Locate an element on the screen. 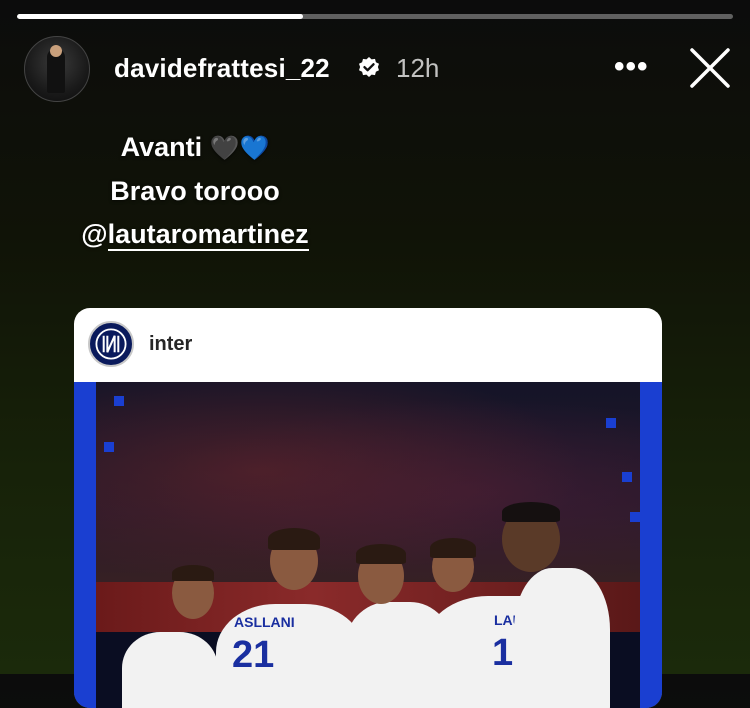 The height and width of the screenshot is (708, 750). player-left is located at coordinates (170, 670).